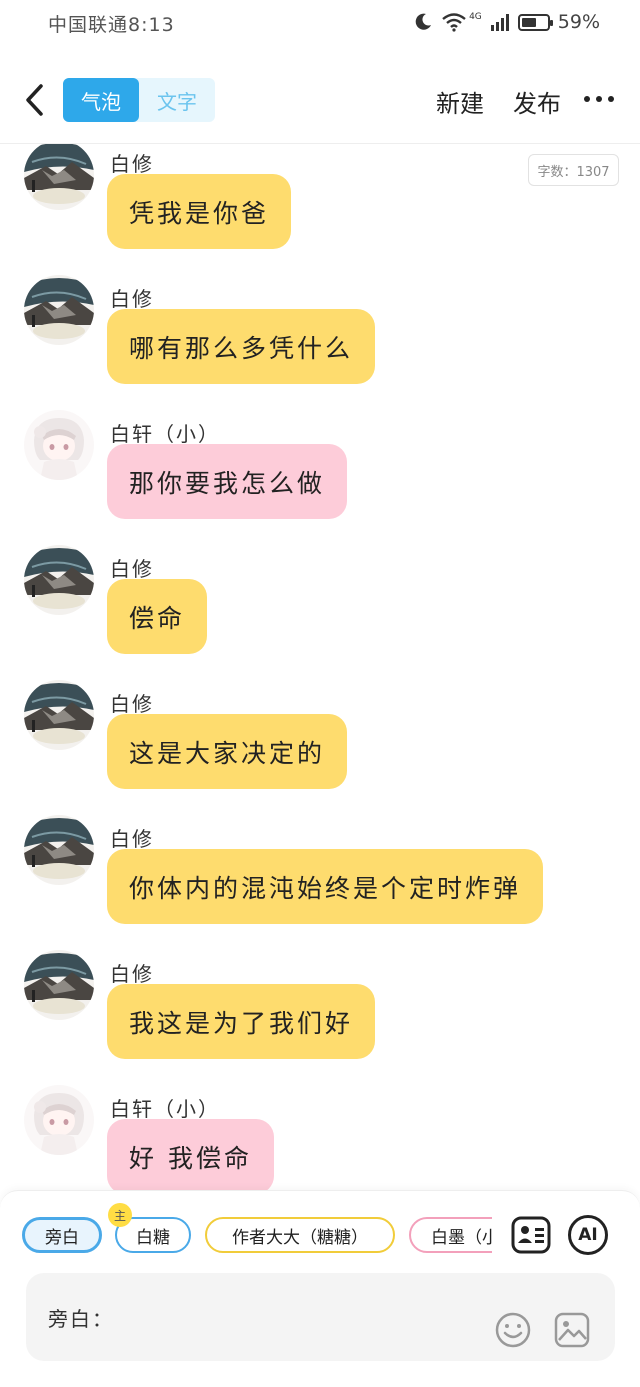  What do you see at coordinates (454, 22) in the screenshot?
I see `wifi-icon` at bounding box center [454, 22].